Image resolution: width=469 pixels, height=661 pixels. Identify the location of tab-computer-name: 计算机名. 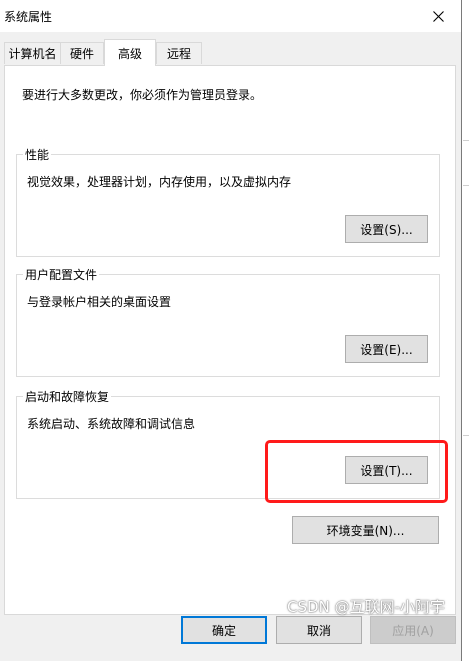
(32, 53).